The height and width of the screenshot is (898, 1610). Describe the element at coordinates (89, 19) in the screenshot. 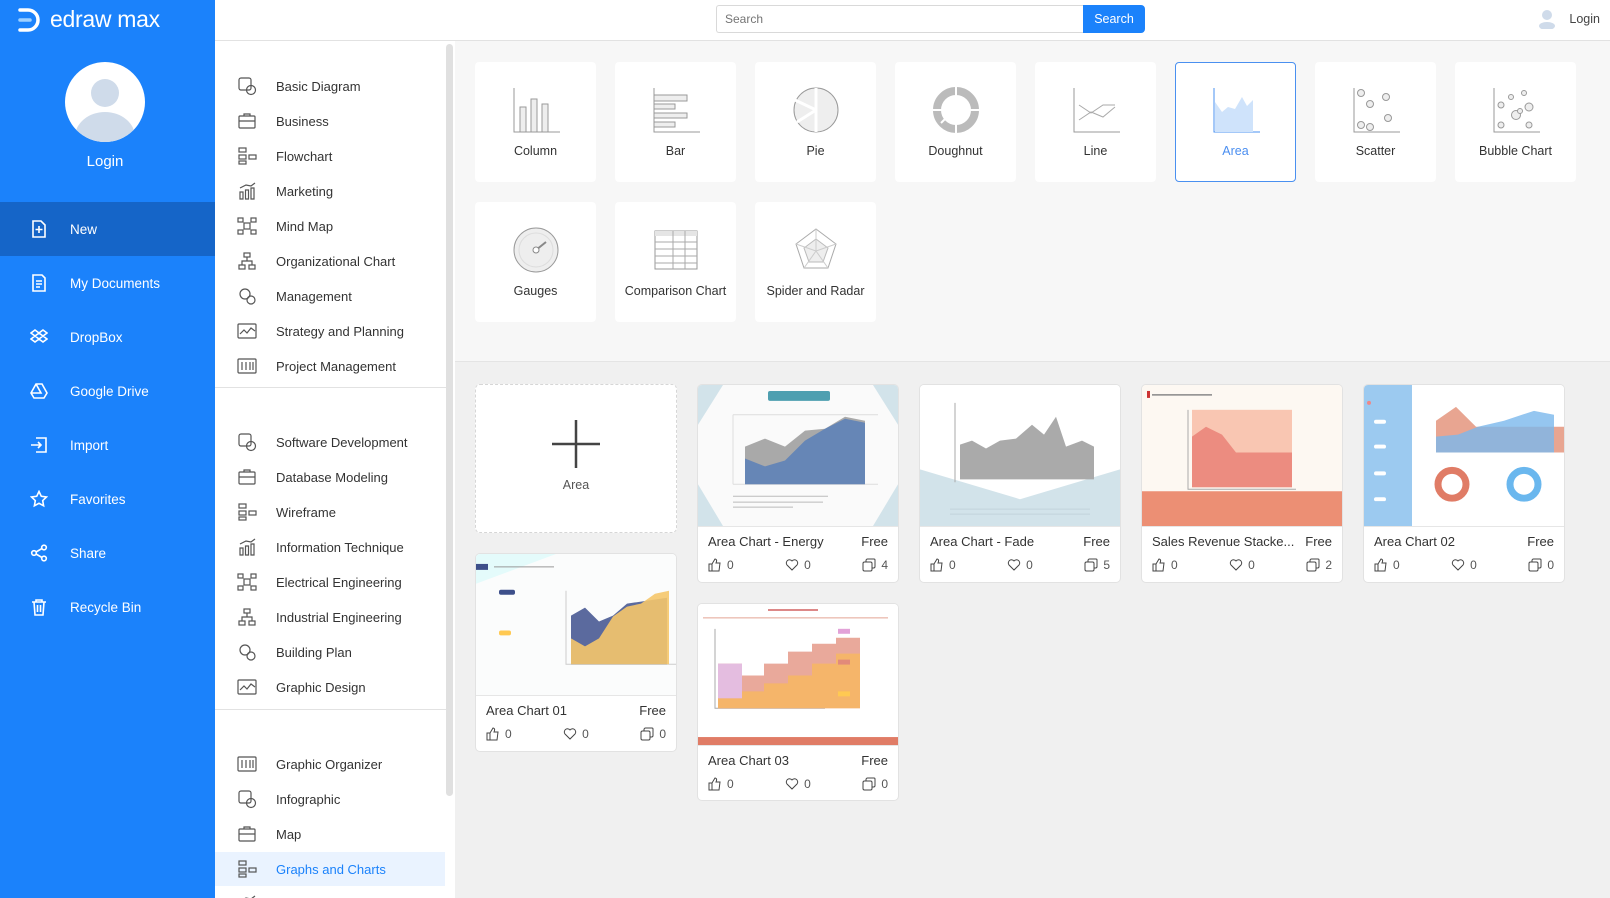

I see `logo: edraw max` at that location.